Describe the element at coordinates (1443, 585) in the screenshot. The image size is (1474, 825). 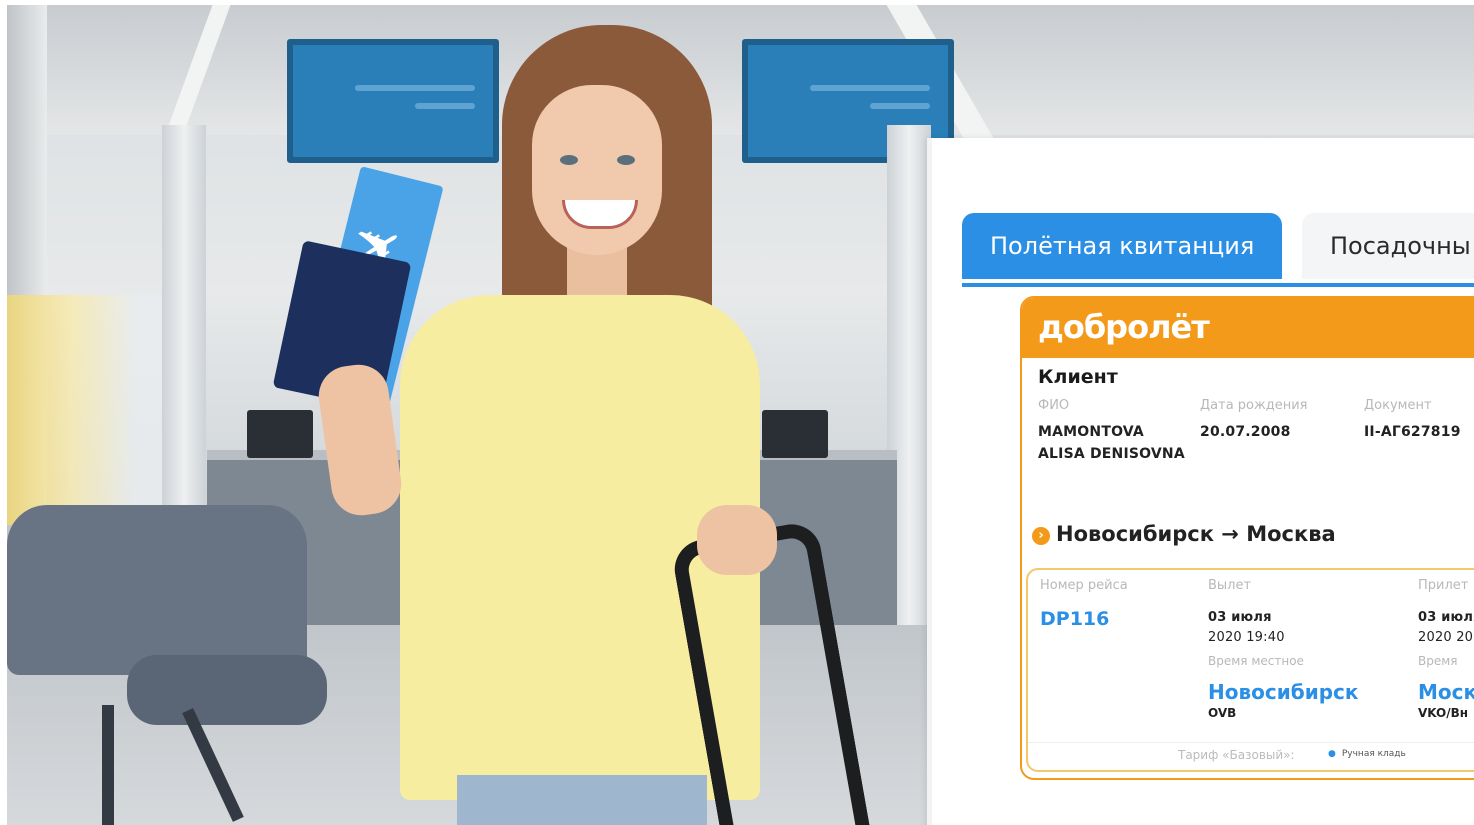
I see `arrival-label: Прилет` at that location.